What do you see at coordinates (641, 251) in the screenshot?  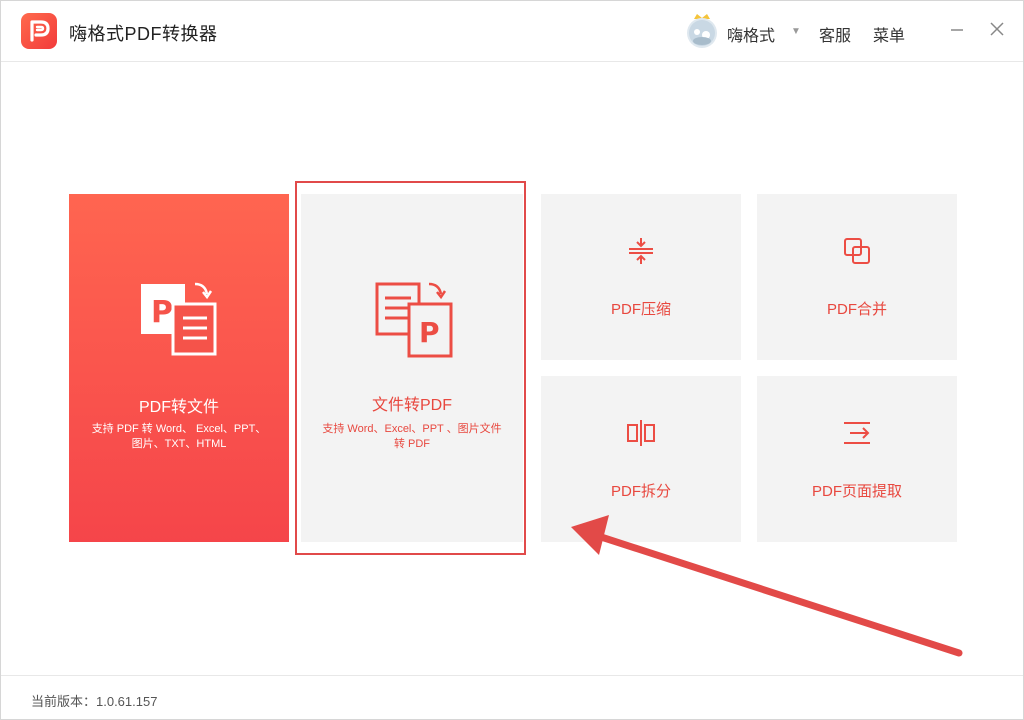 I see `compress-icon` at bounding box center [641, 251].